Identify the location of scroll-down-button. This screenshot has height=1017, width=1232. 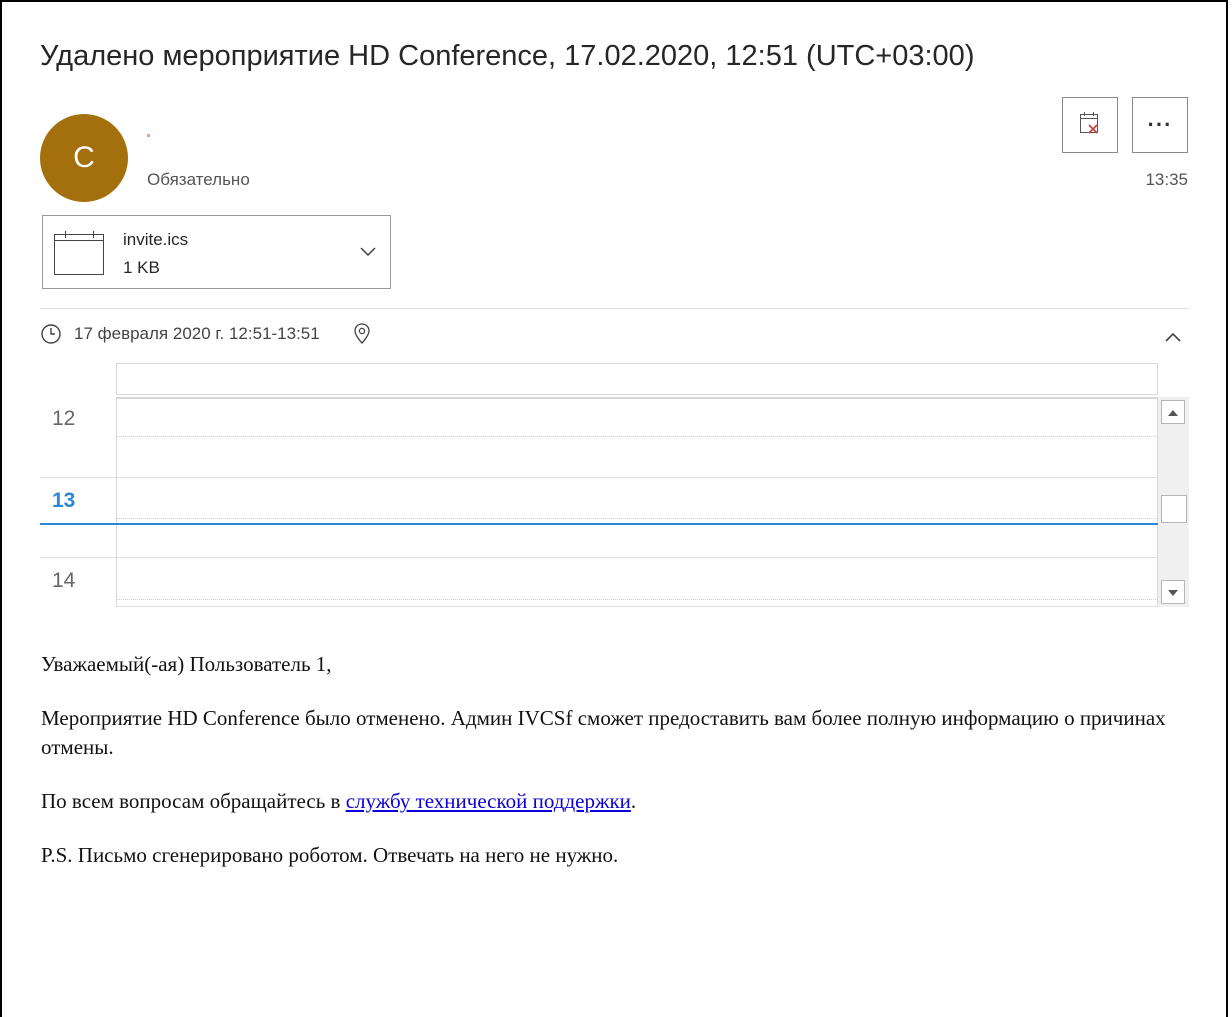
(1173, 592).